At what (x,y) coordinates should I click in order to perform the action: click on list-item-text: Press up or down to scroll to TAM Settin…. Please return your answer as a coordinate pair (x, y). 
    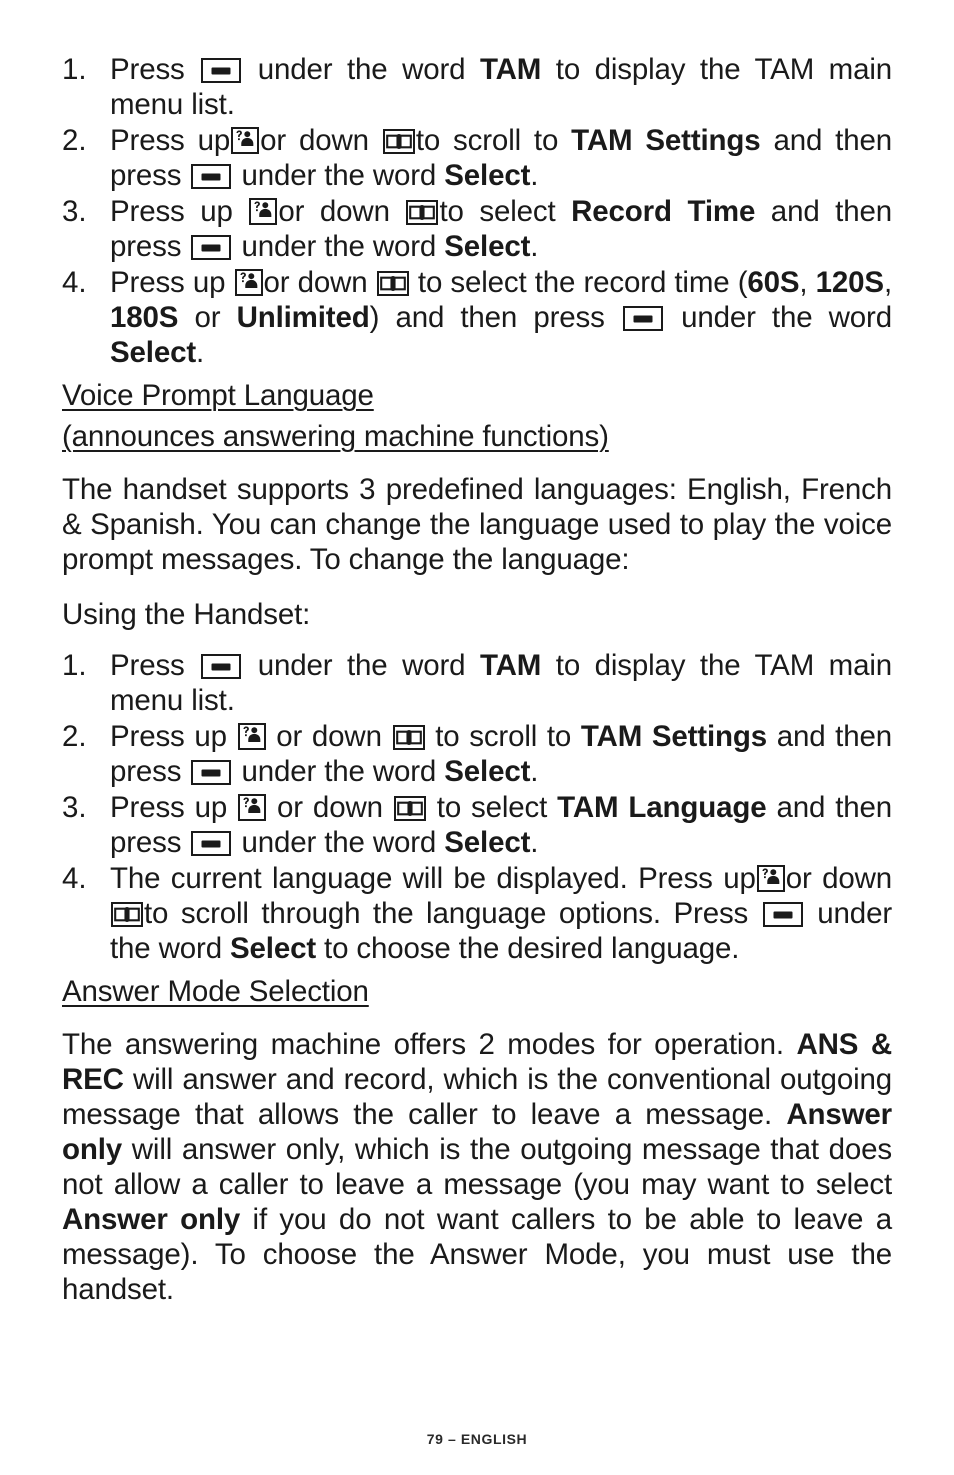
    Looking at the image, I should click on (501, 754).